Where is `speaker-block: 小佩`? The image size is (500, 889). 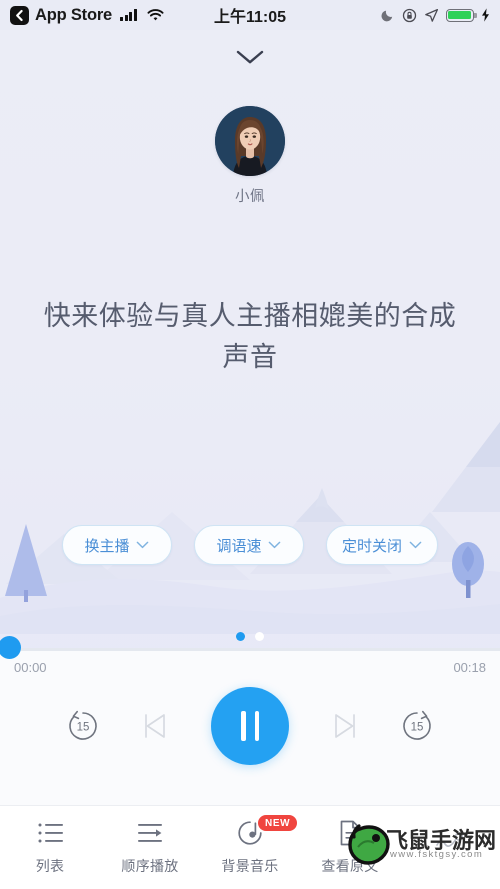 speaker-block: 小佩 is located at coordinates (250, 156).